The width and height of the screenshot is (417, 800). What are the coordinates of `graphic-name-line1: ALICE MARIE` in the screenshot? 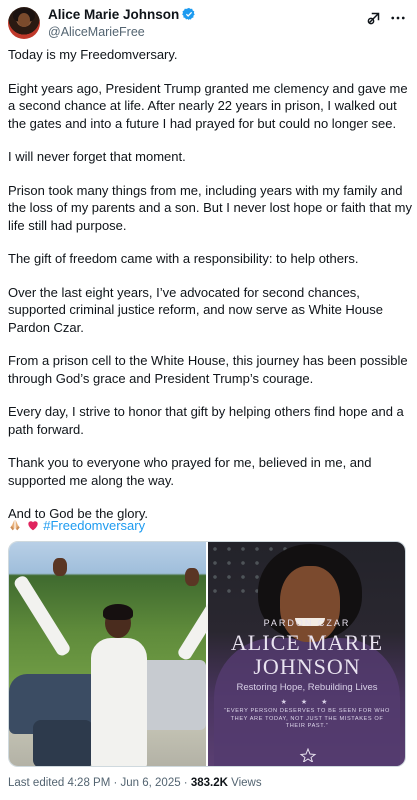 It's located at (307, 642).